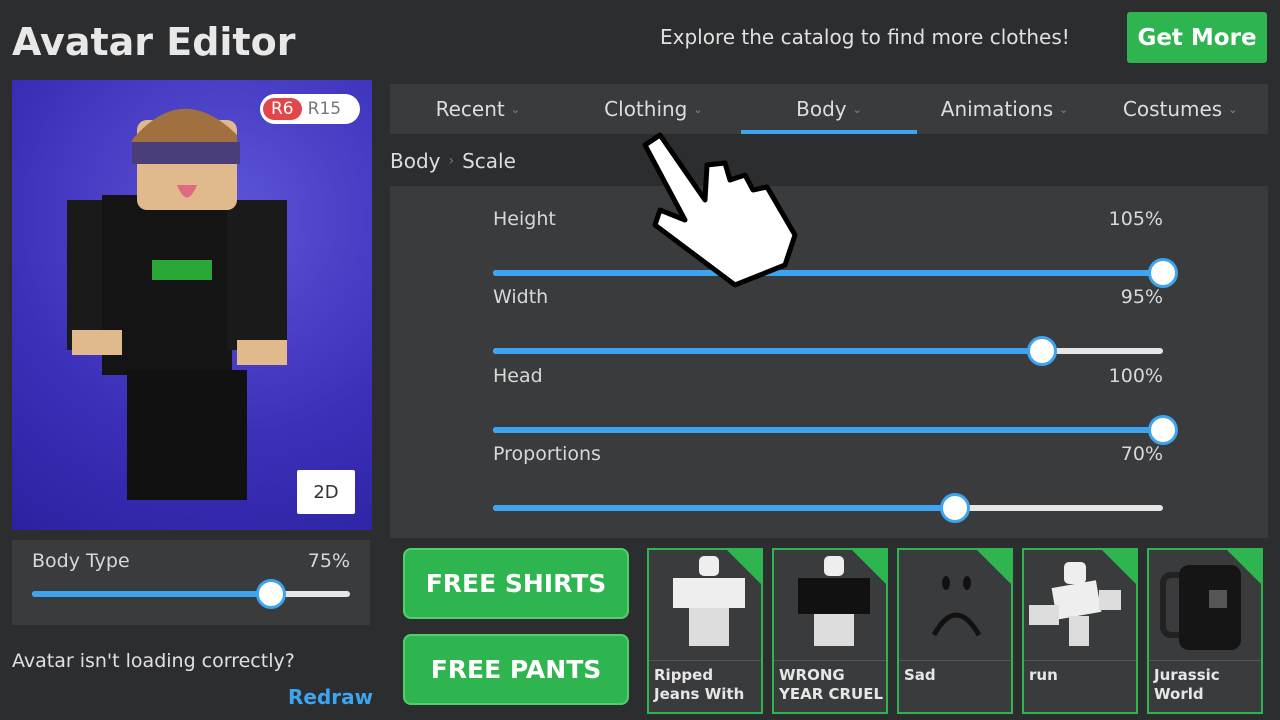  I want to click on breadcrumb-scale: Scale, so click(489, 161).